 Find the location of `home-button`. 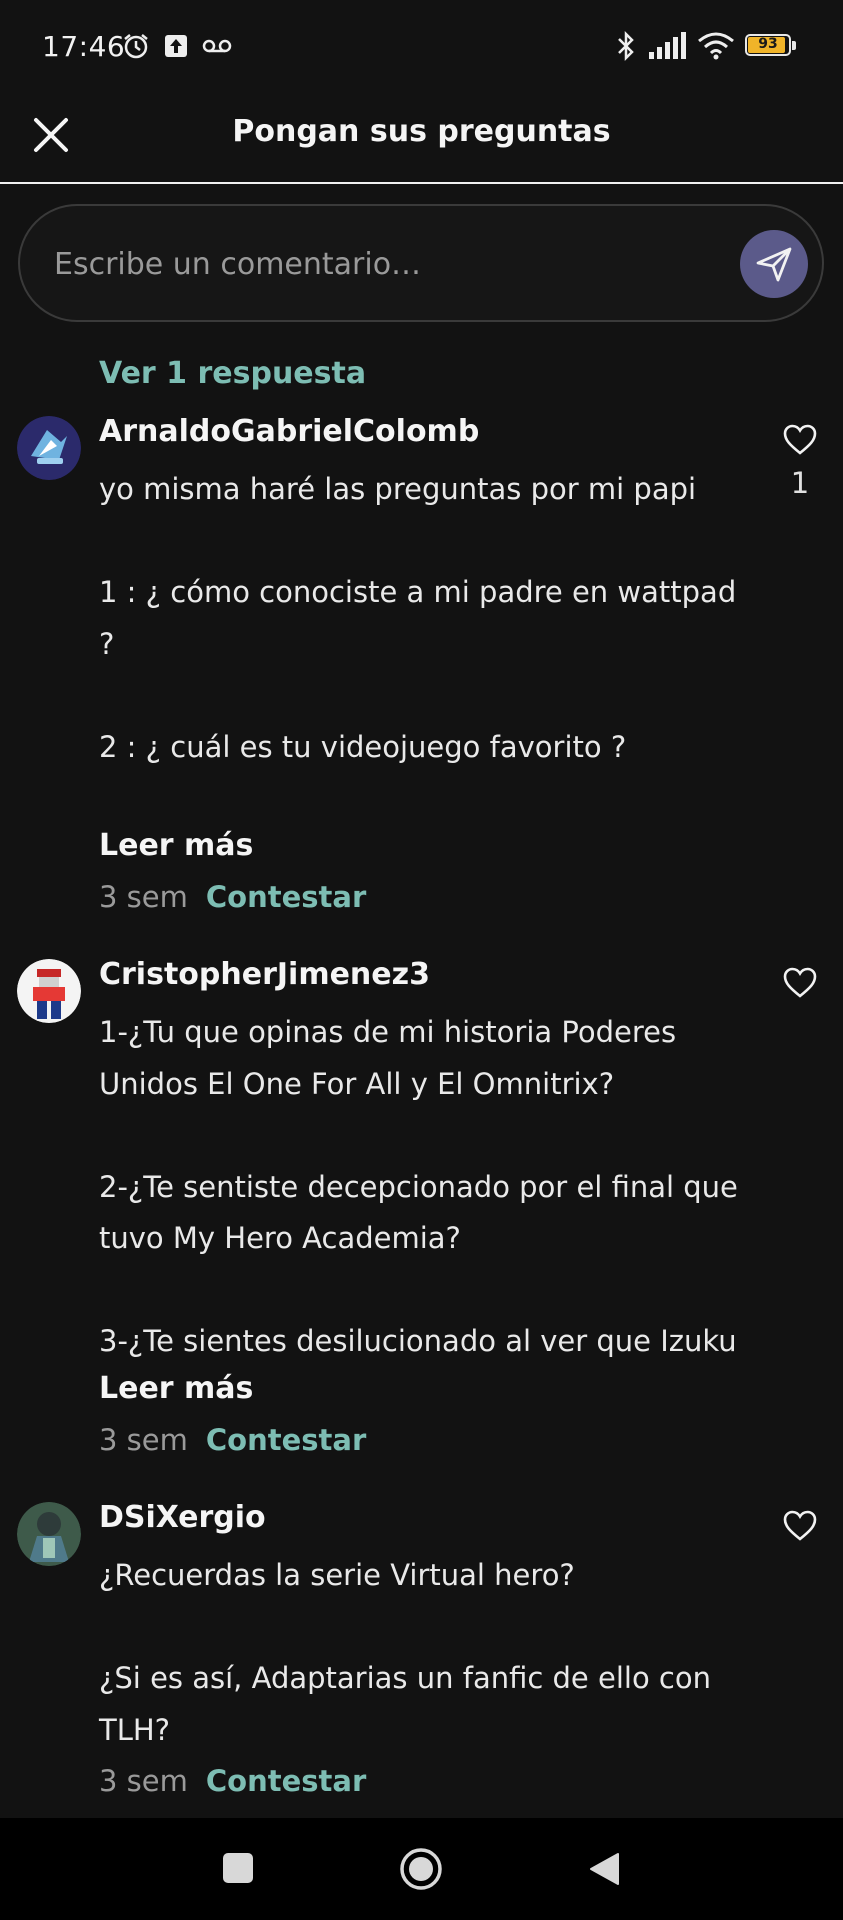

home-button is located at coordinates (421, 1869).